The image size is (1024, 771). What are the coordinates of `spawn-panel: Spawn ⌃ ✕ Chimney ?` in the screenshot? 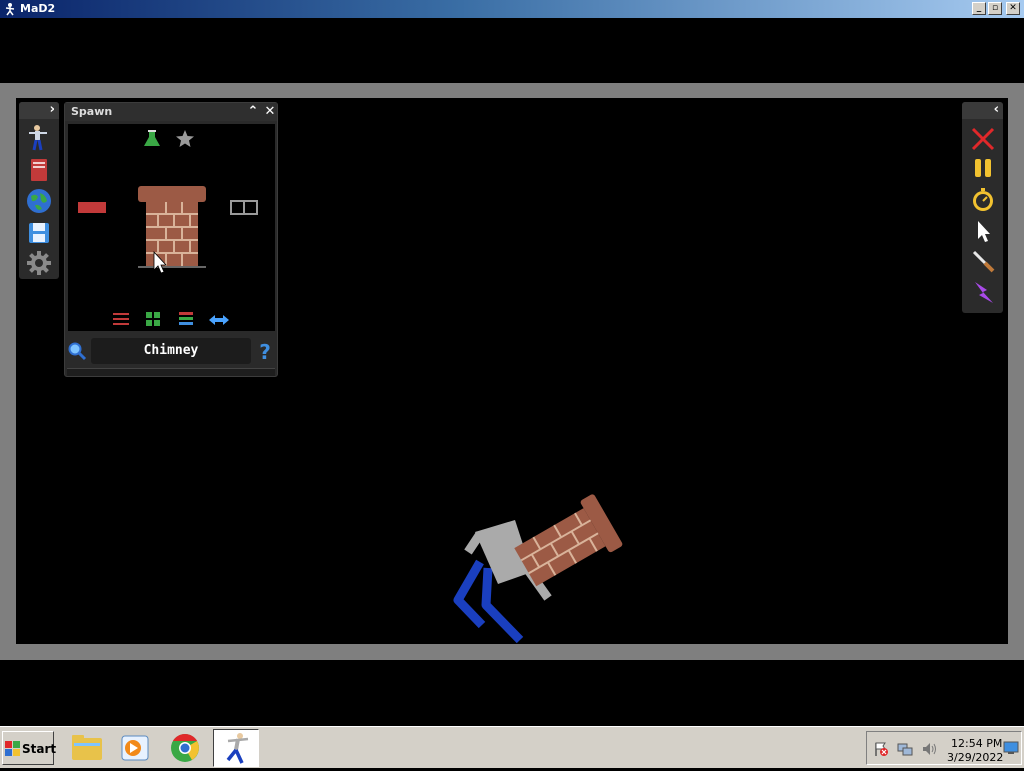 It's located at (171, 239).